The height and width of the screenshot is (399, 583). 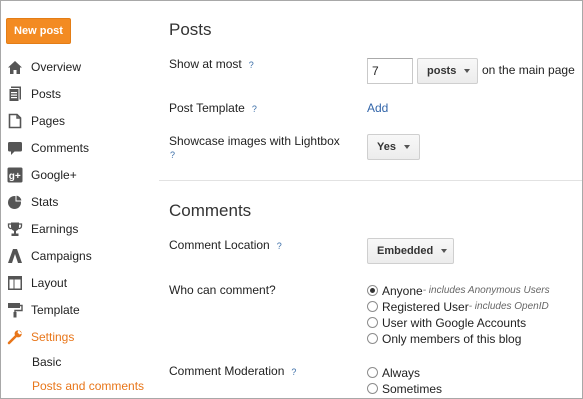 What do you see at coordinates (410, 251) in the screenshot?
I see `comment-location-dropdown: Embedded` at bounding box center [410, 251].